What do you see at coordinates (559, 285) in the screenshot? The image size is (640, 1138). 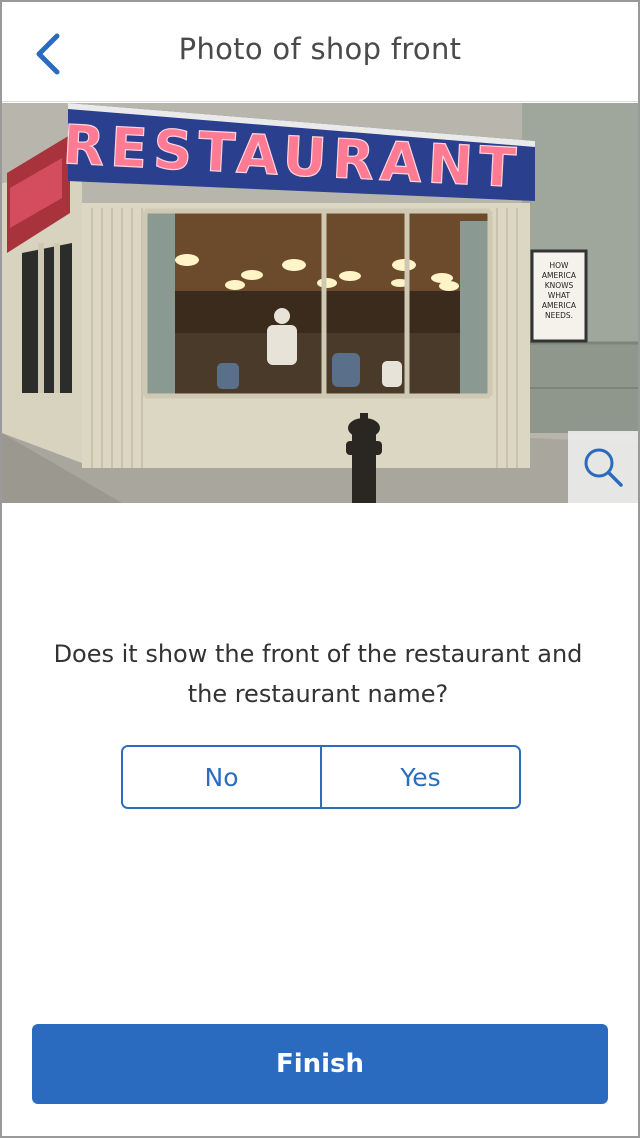 I see `poster-line: KNOWS` at bounding box center [559, 285].